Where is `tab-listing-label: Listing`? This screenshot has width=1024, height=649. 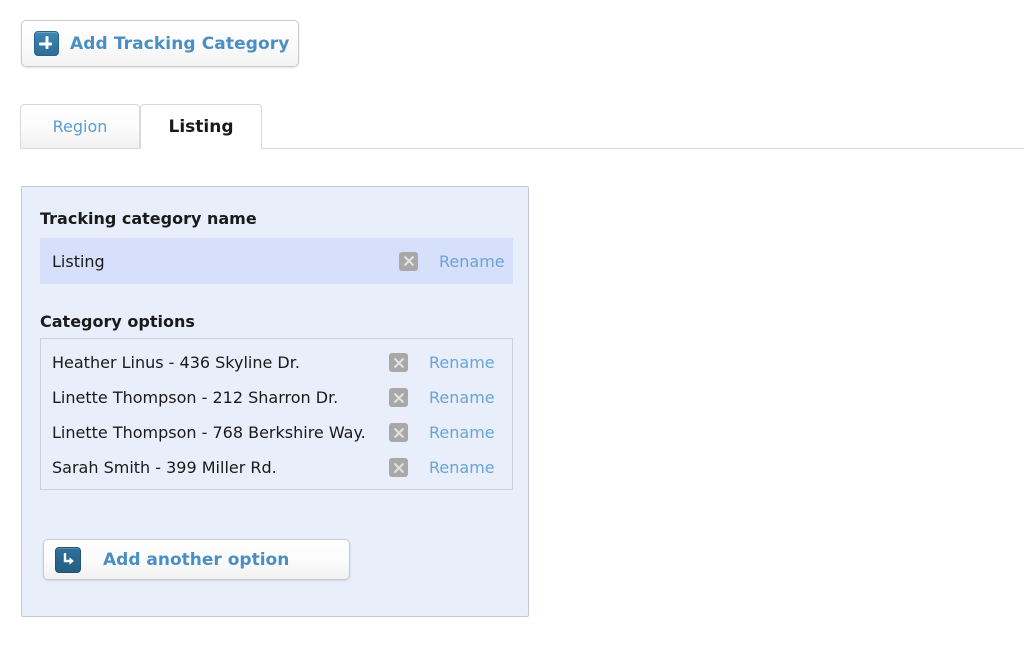
tab-listing-label: Listing is located at coordinates (201, 126).